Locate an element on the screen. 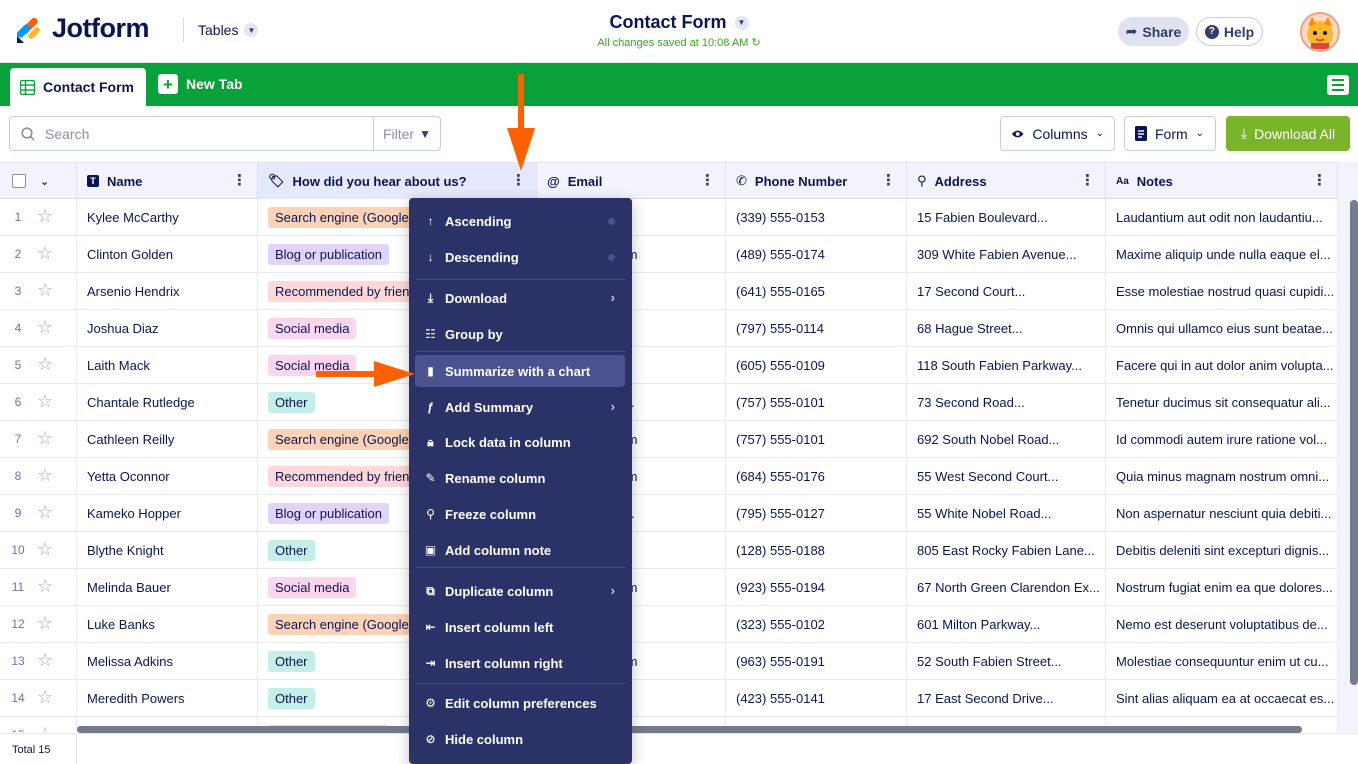 Image resolution: width=1358 pixels, height=764 pixels. menu-item-duplicate-column: ⧉ Duplicate column › is located at coordinates (520, 591).